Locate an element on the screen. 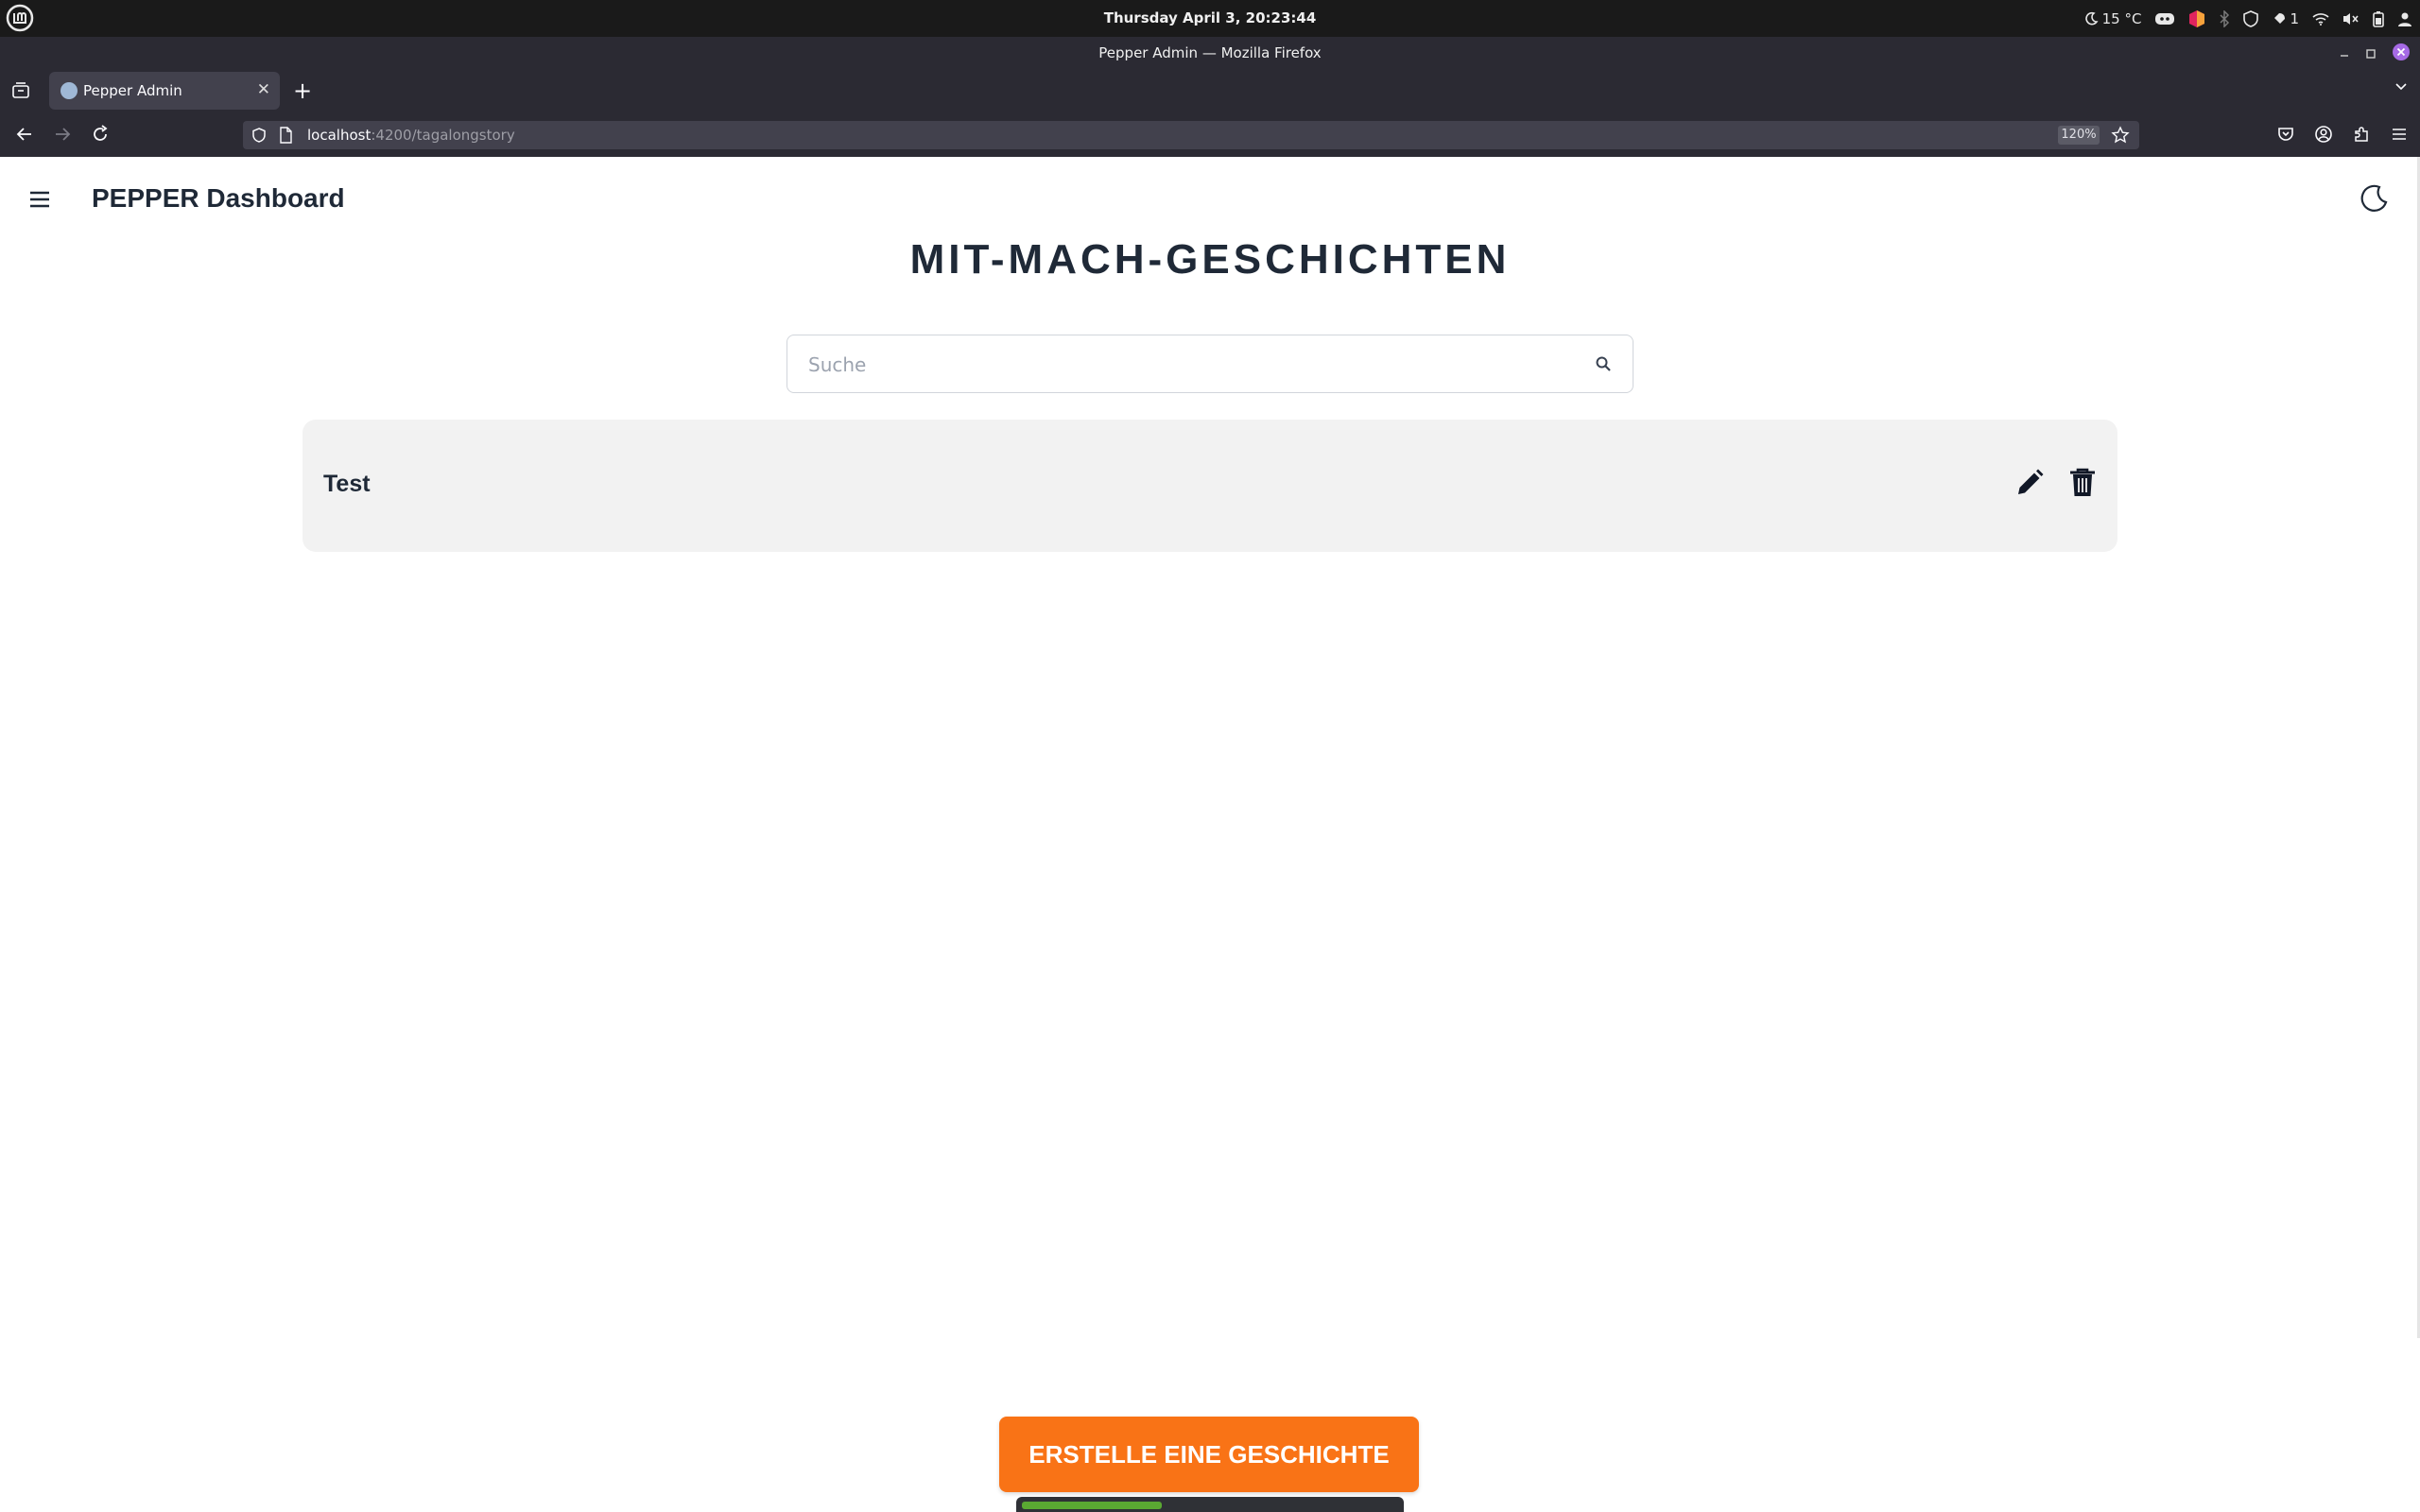 Image resolution: width=2420 pixels, height=1512 pixels. edit-story-pencil-icon is located at coordinates (2030, 485).